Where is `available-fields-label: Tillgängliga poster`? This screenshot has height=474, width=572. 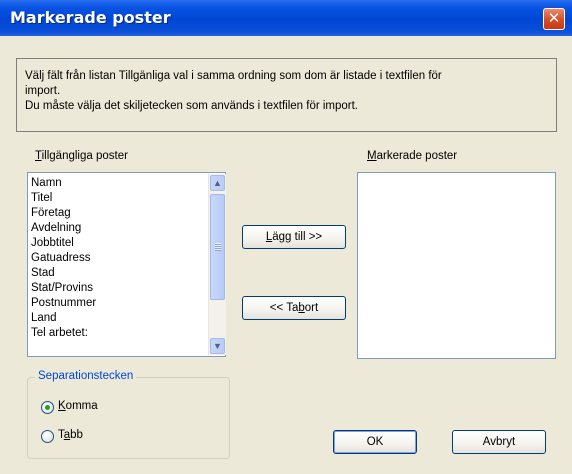
available-fields-label: Tillgängliga poster is located at coordinates (81, 156).